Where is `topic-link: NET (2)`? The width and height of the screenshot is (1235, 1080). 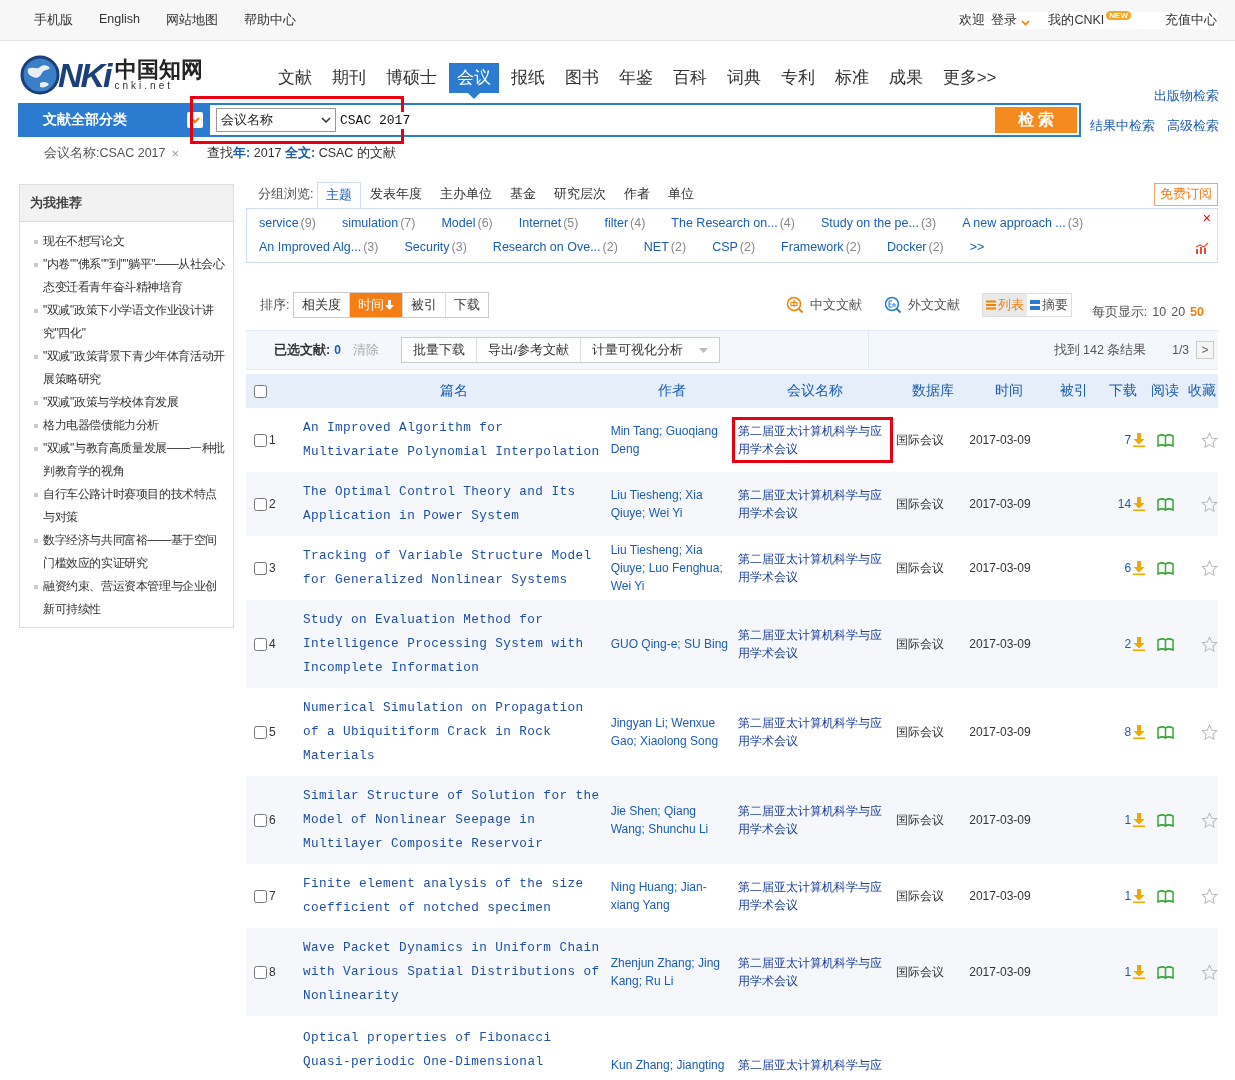
topic-link: NET (2) is located at coordinates (665, 247).